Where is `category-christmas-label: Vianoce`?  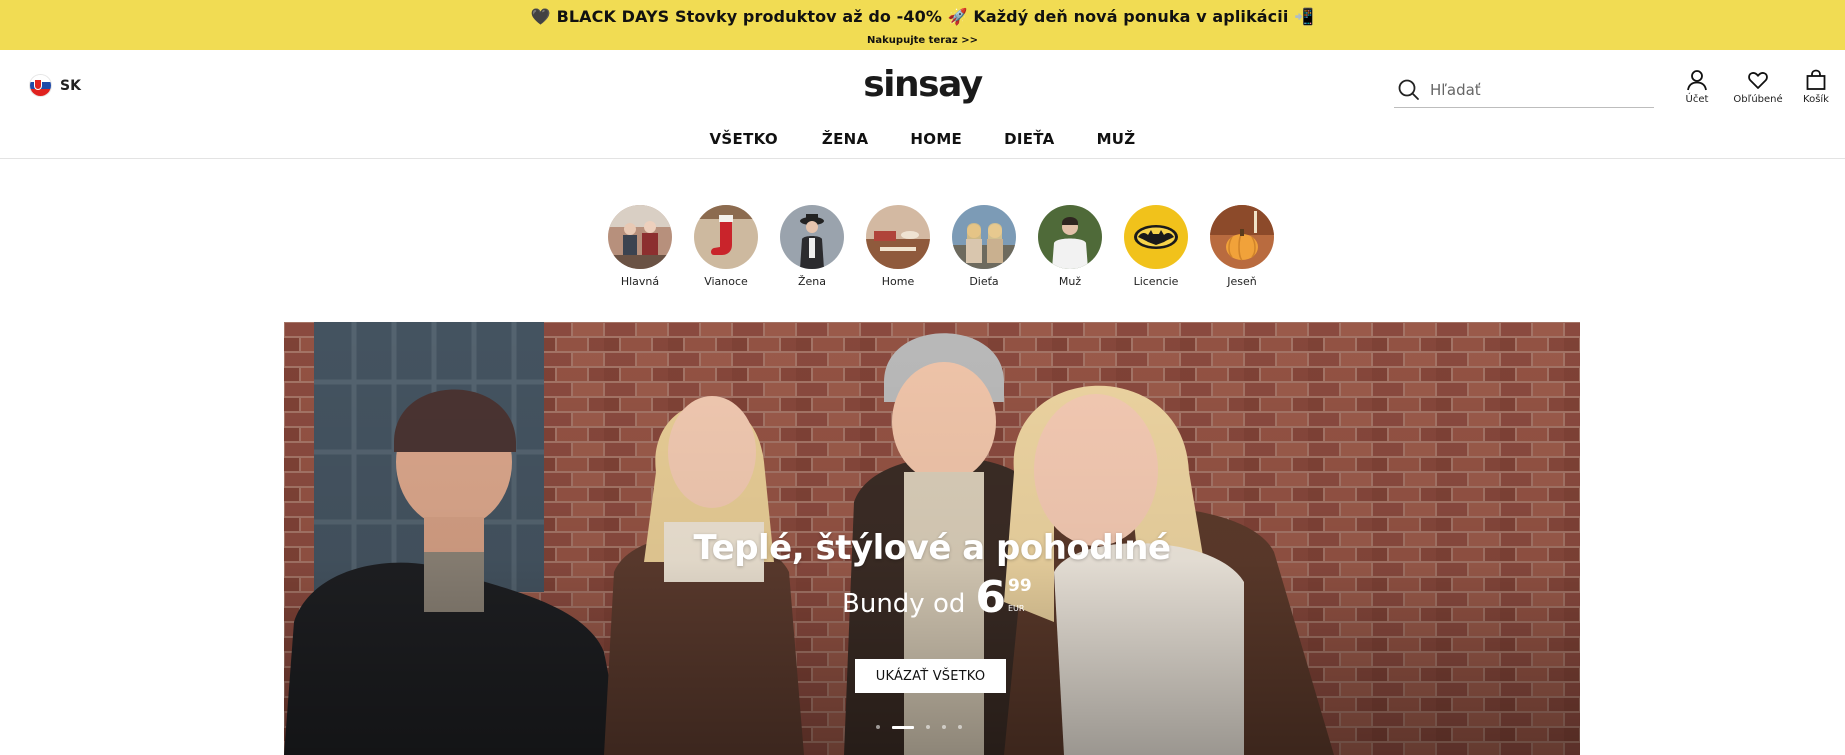
category-christmas-label: Vianoce is located at coordinates (726, 281).